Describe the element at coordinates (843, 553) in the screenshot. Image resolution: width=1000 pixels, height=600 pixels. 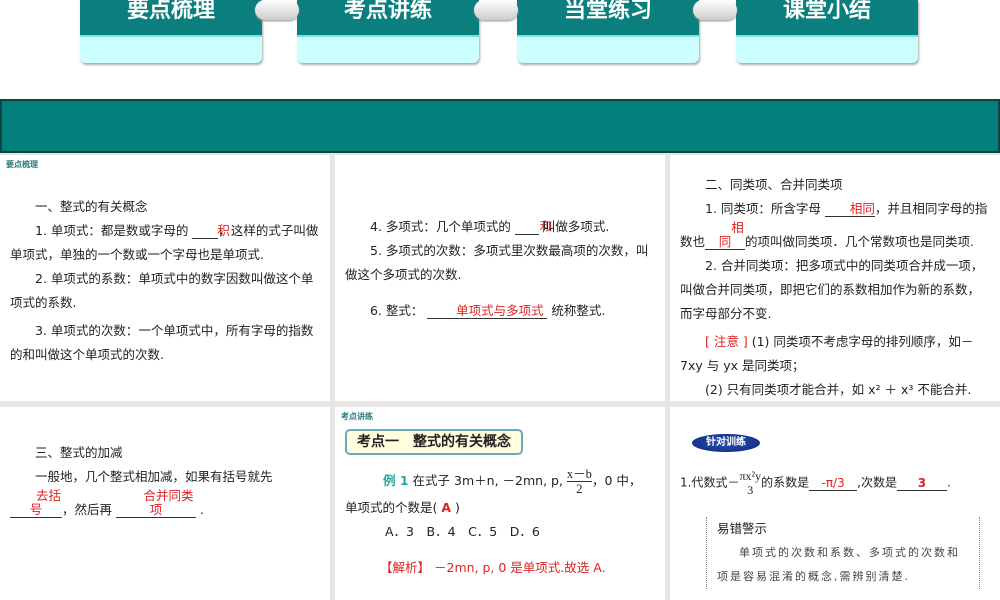
I see `warning-box: 易错警示 单项式的次数和系数、多项式的次数和项是容易混淆的概念,需辨别清楚.` at that location.